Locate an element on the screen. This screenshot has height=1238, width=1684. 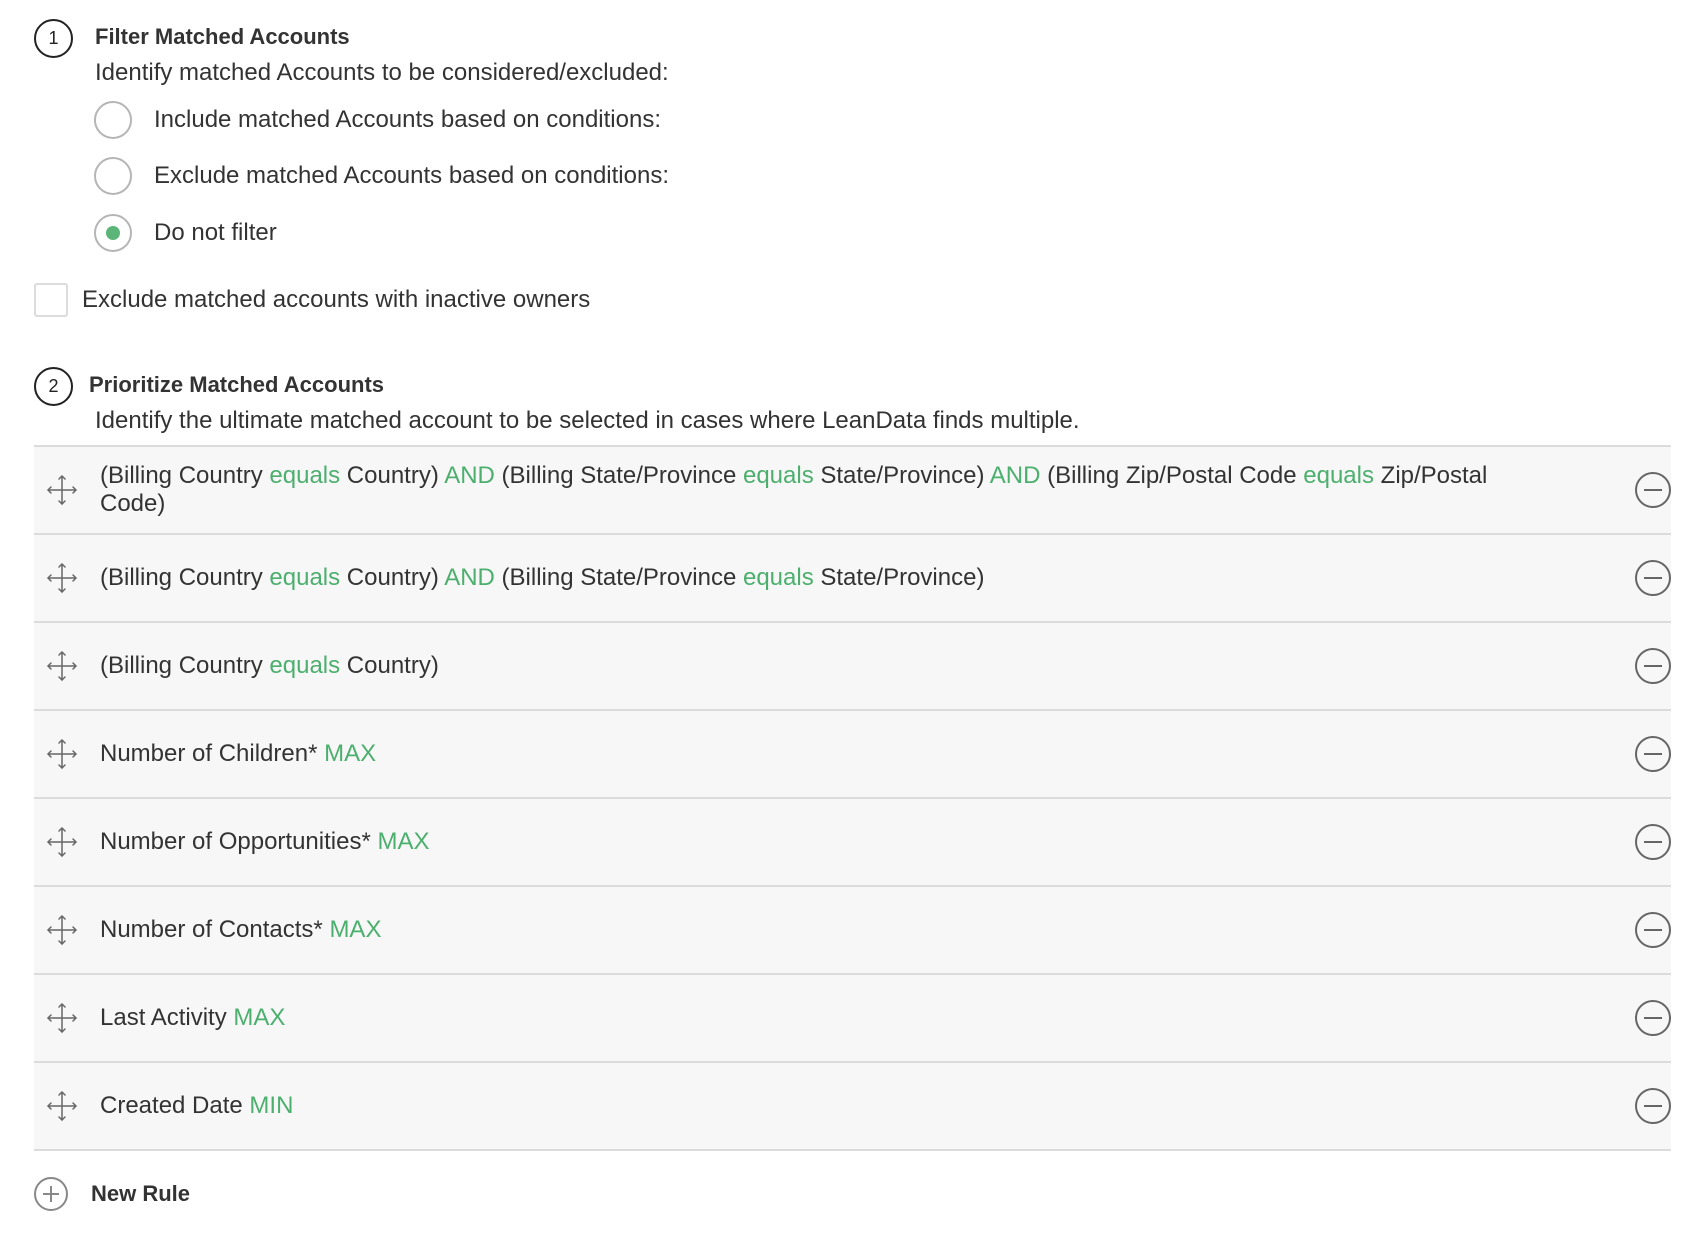
new-rule-button: New Rule is located at coordinates (112, 1194).